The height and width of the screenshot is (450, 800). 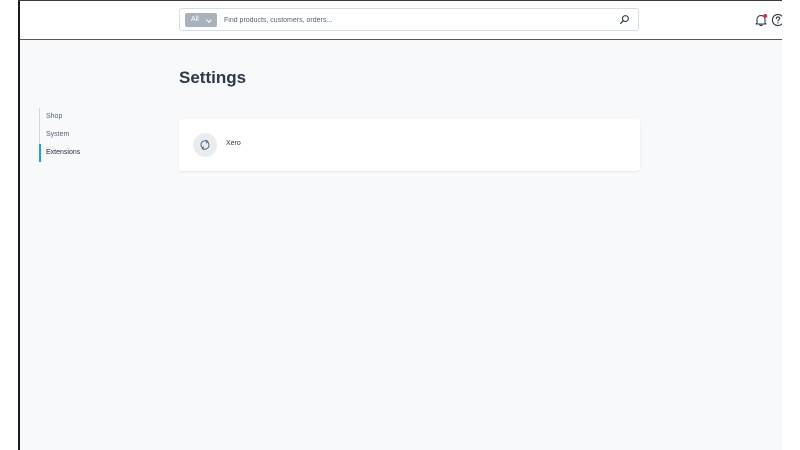 I want to click on chevron-down-icon, so click(x=209, y=20).